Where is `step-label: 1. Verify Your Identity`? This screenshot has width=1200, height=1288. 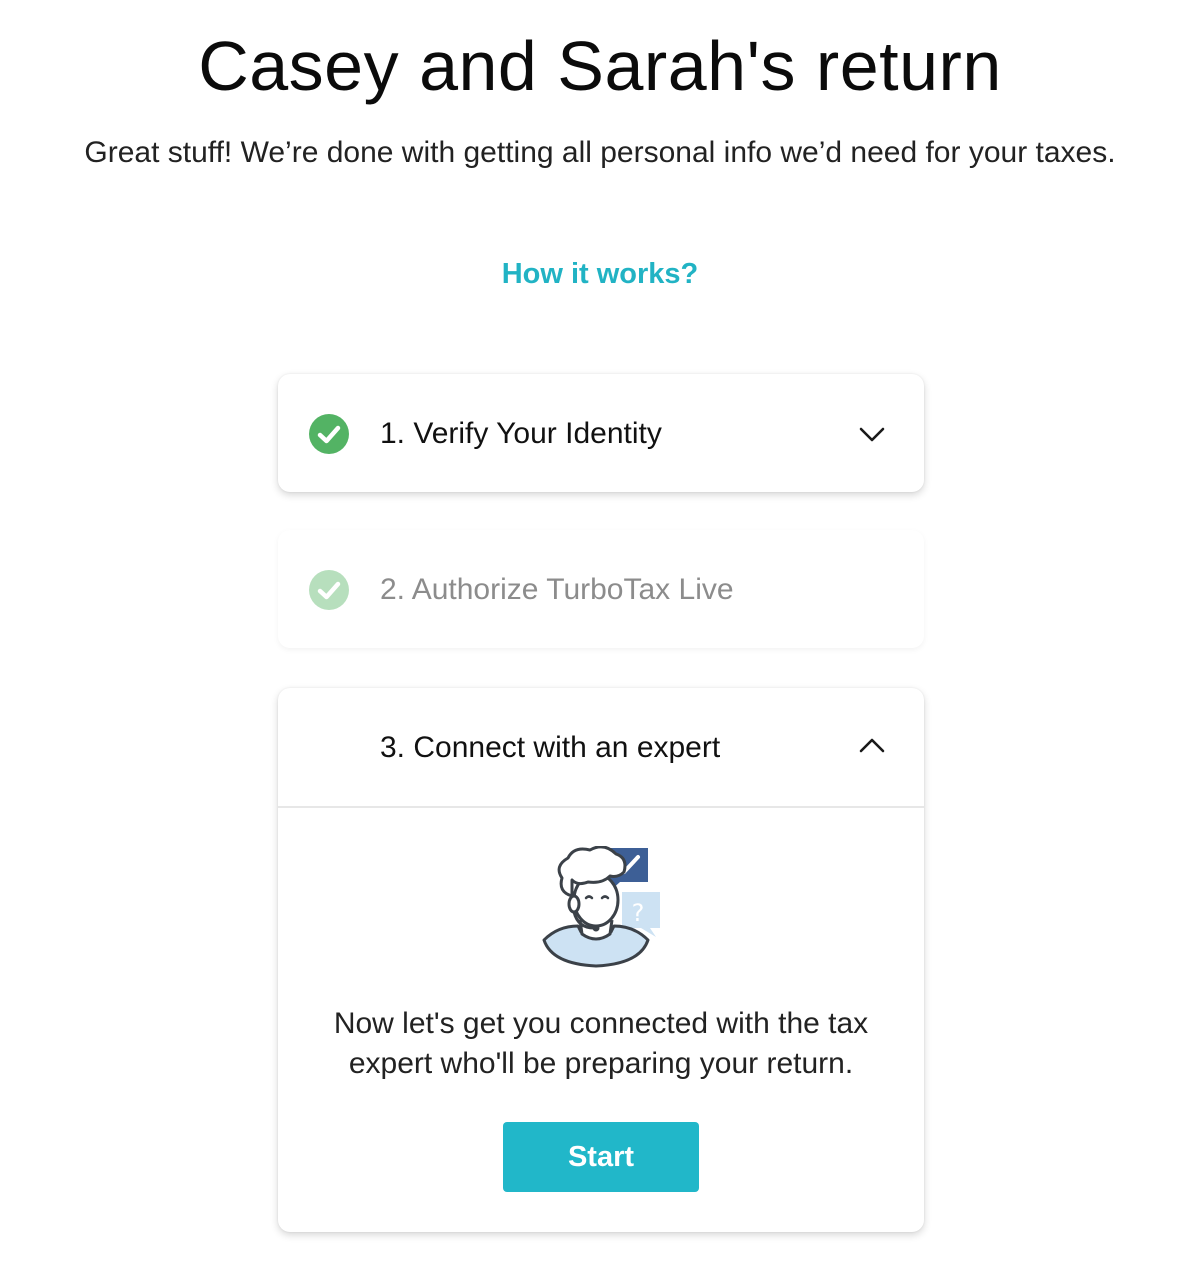
step-label: 1. Verify Your Identity is located at coordinates (521, 433).